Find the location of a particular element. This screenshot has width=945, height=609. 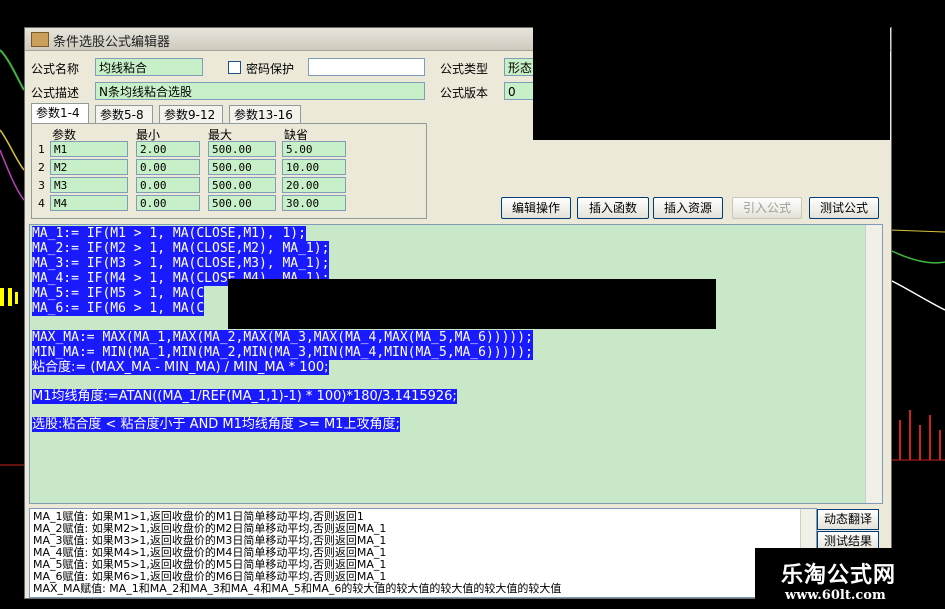

insert-function-button: 插入函数 is located at coordinates (613, 208).